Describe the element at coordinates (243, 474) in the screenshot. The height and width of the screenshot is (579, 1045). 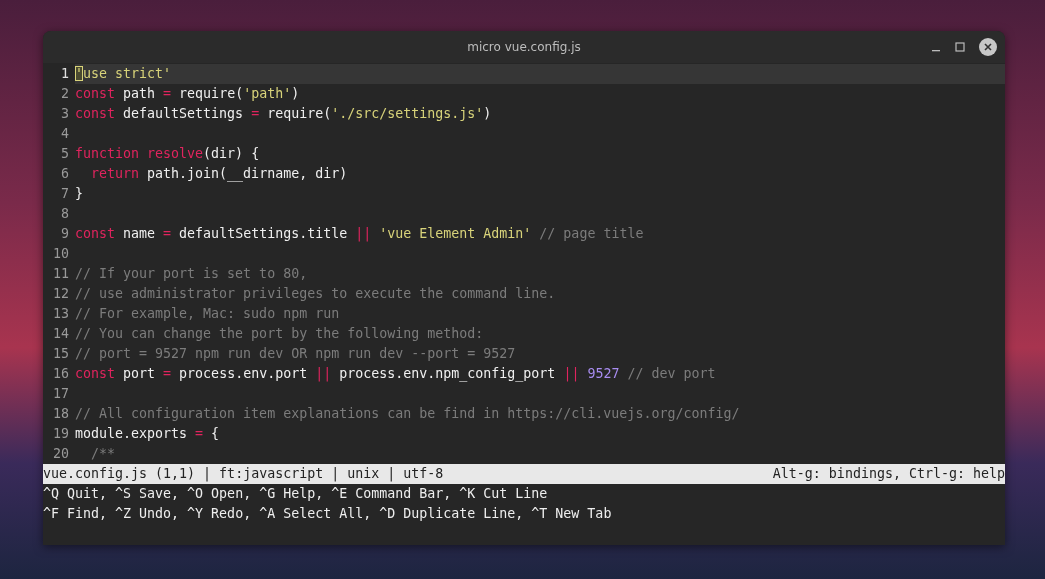
I see `file-status-text: vue.config.js (1,1) | ft:javascript | unix | utf-8` at that location.